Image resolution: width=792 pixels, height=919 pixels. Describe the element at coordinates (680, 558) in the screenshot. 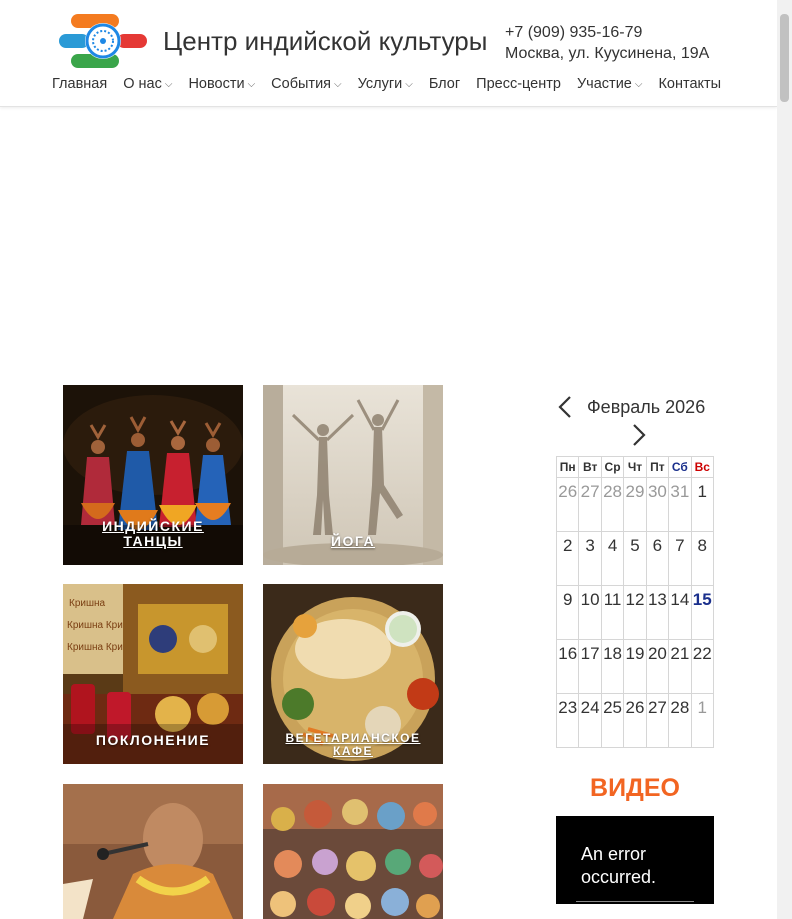

I see `calendar-day: 7` at that location.